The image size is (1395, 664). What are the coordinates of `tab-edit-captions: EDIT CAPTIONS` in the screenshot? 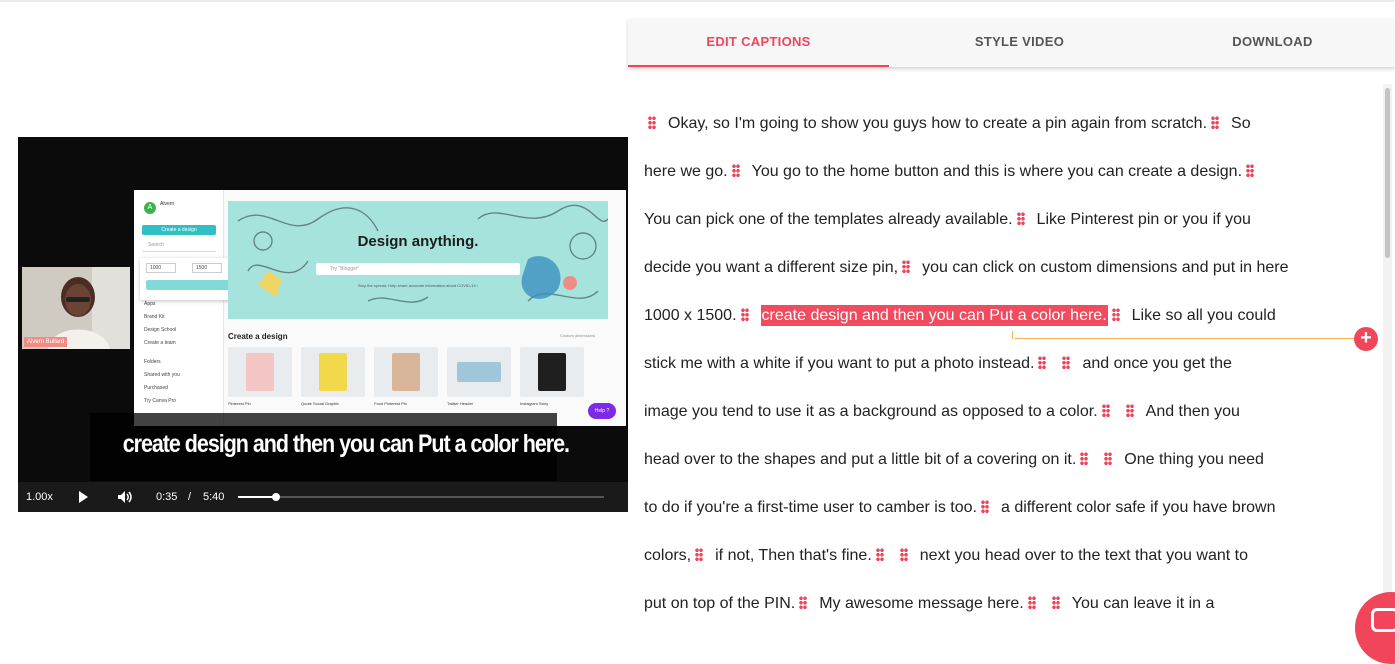 It's located at (758, 43).